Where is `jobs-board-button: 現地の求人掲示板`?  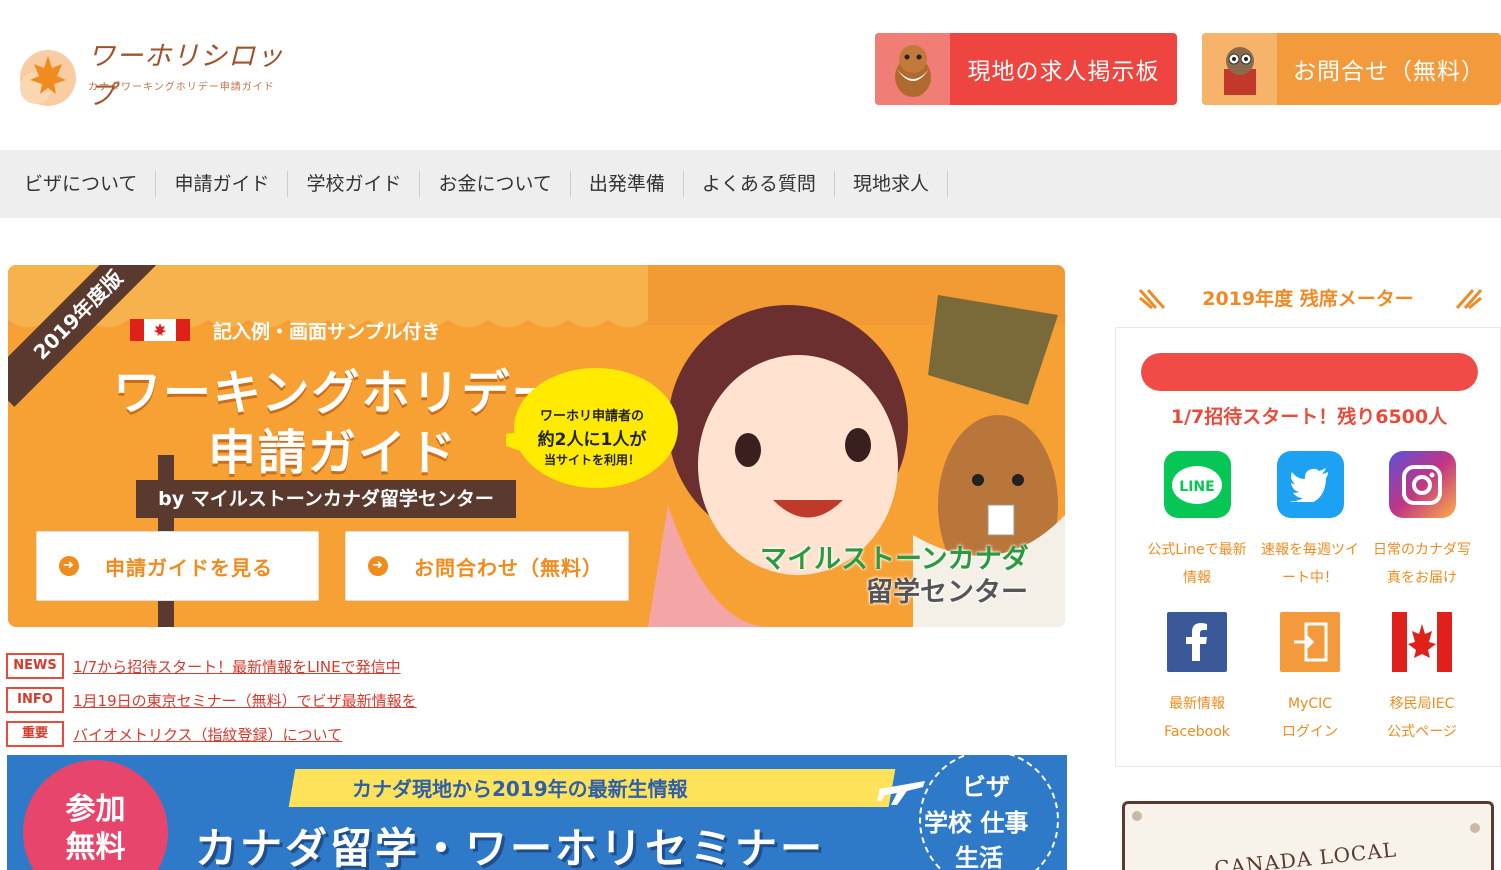 jobs-board-button: 現地の求人掲示板 is located at coordinates (1026, 69).